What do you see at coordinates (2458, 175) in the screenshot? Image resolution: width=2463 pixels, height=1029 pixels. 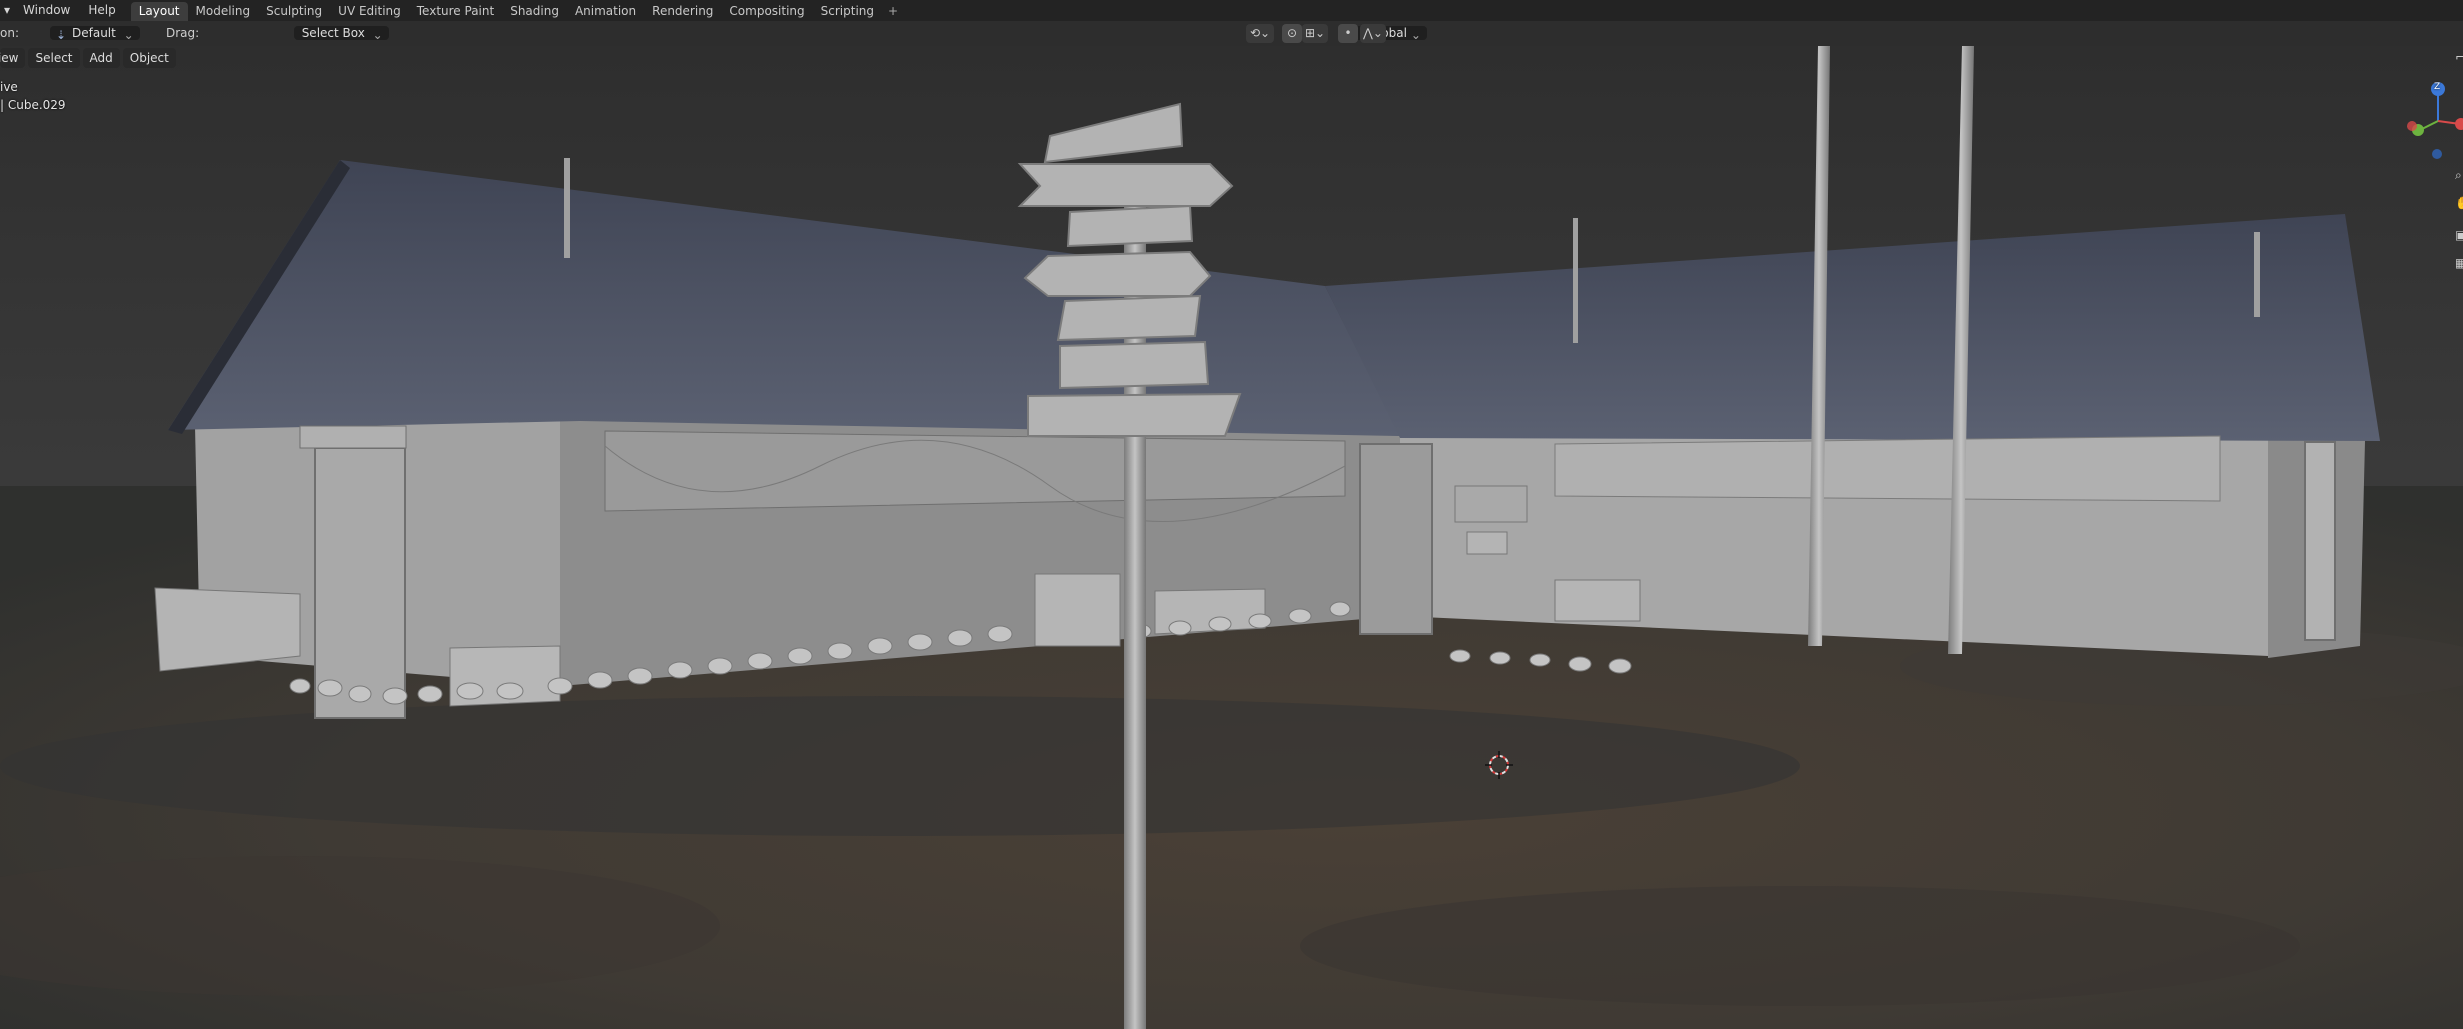 I see `zoom-icon: ⌕` at bounding box center [2458, 175].